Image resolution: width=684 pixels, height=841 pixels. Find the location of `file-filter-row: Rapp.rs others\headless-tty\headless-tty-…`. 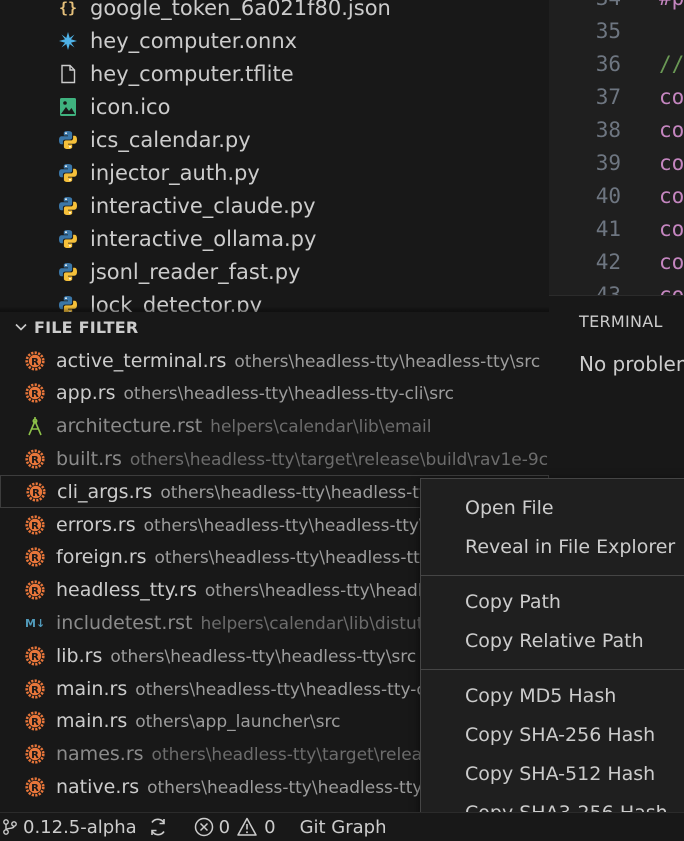

file-filter-row: Rapp.rs others\headless-tty\headless-tty-… is located at coordinates (274, 393).